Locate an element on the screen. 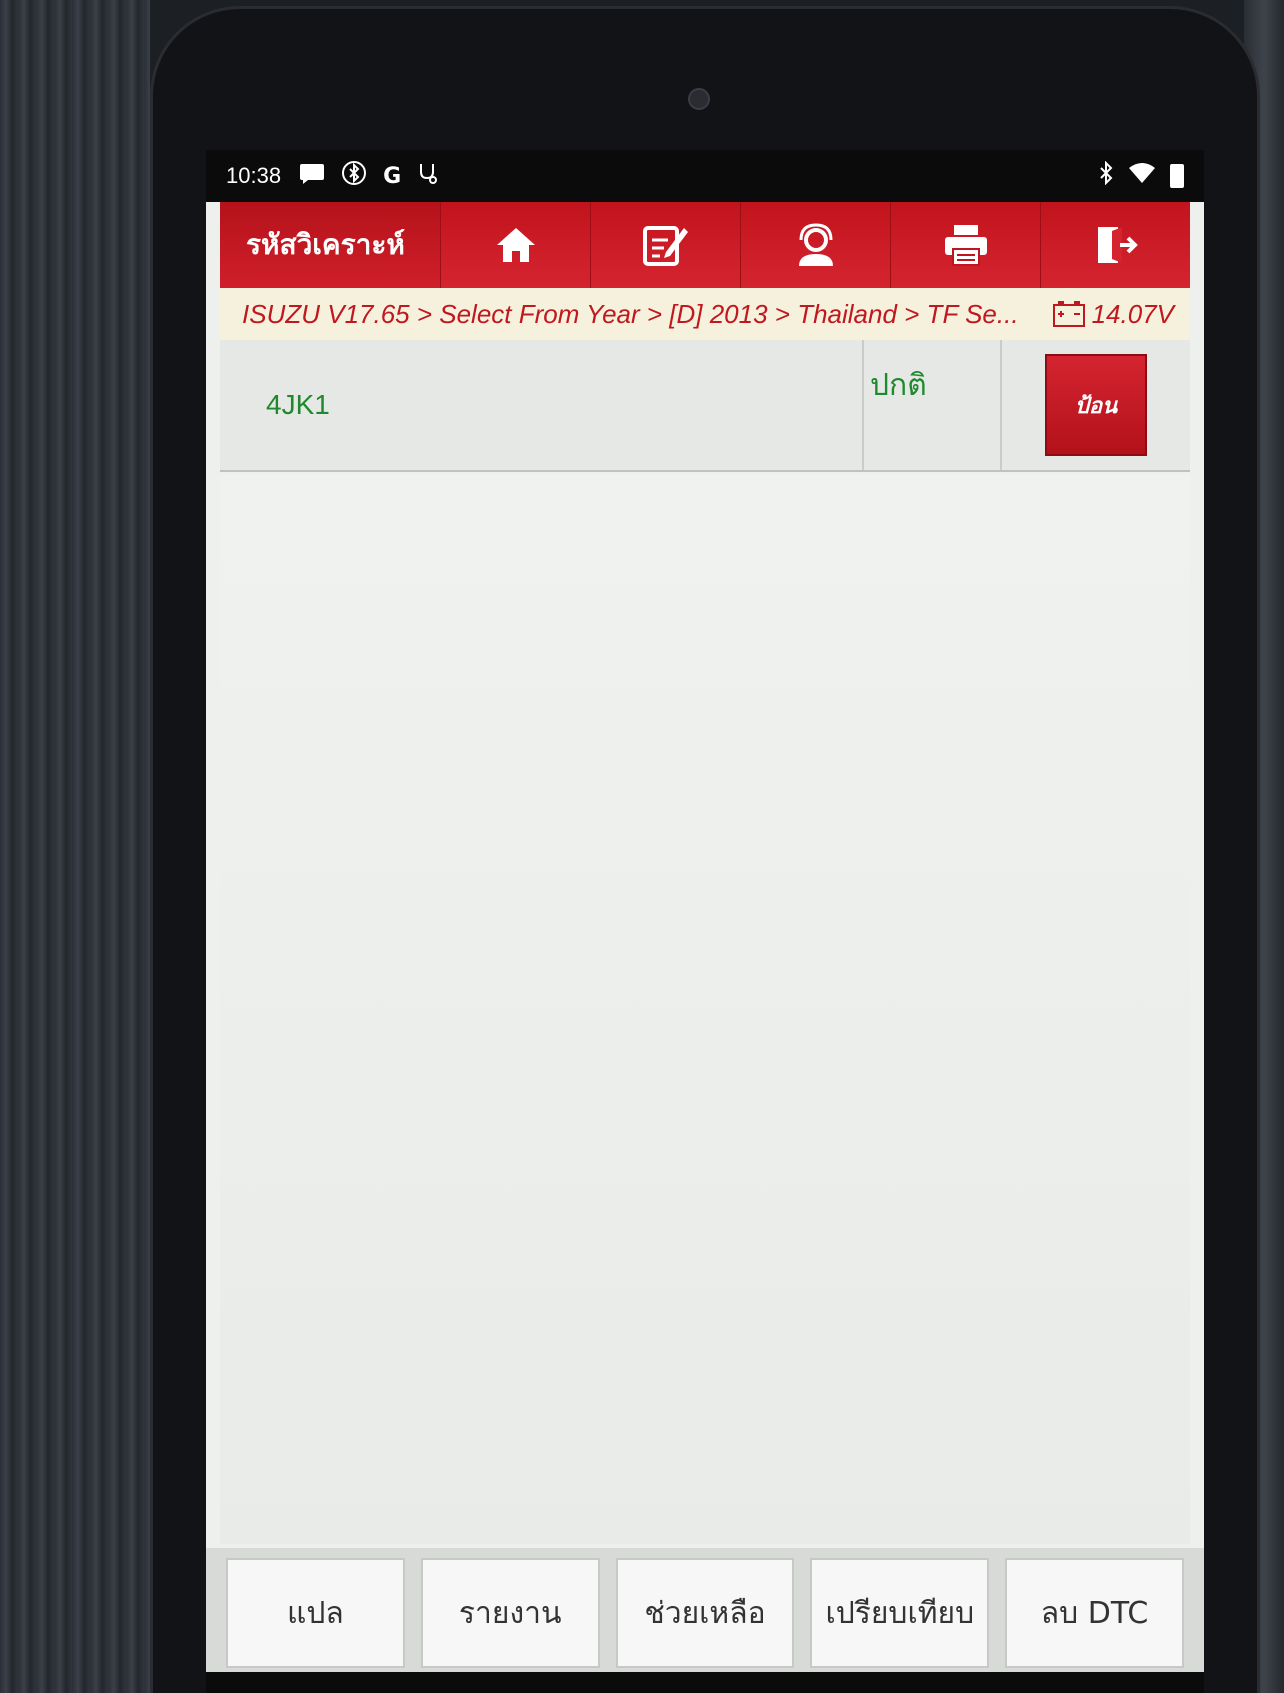 This screenshot has width=1284, height=1693. report-button: รายงาน is located at coordinates (510, 1613).